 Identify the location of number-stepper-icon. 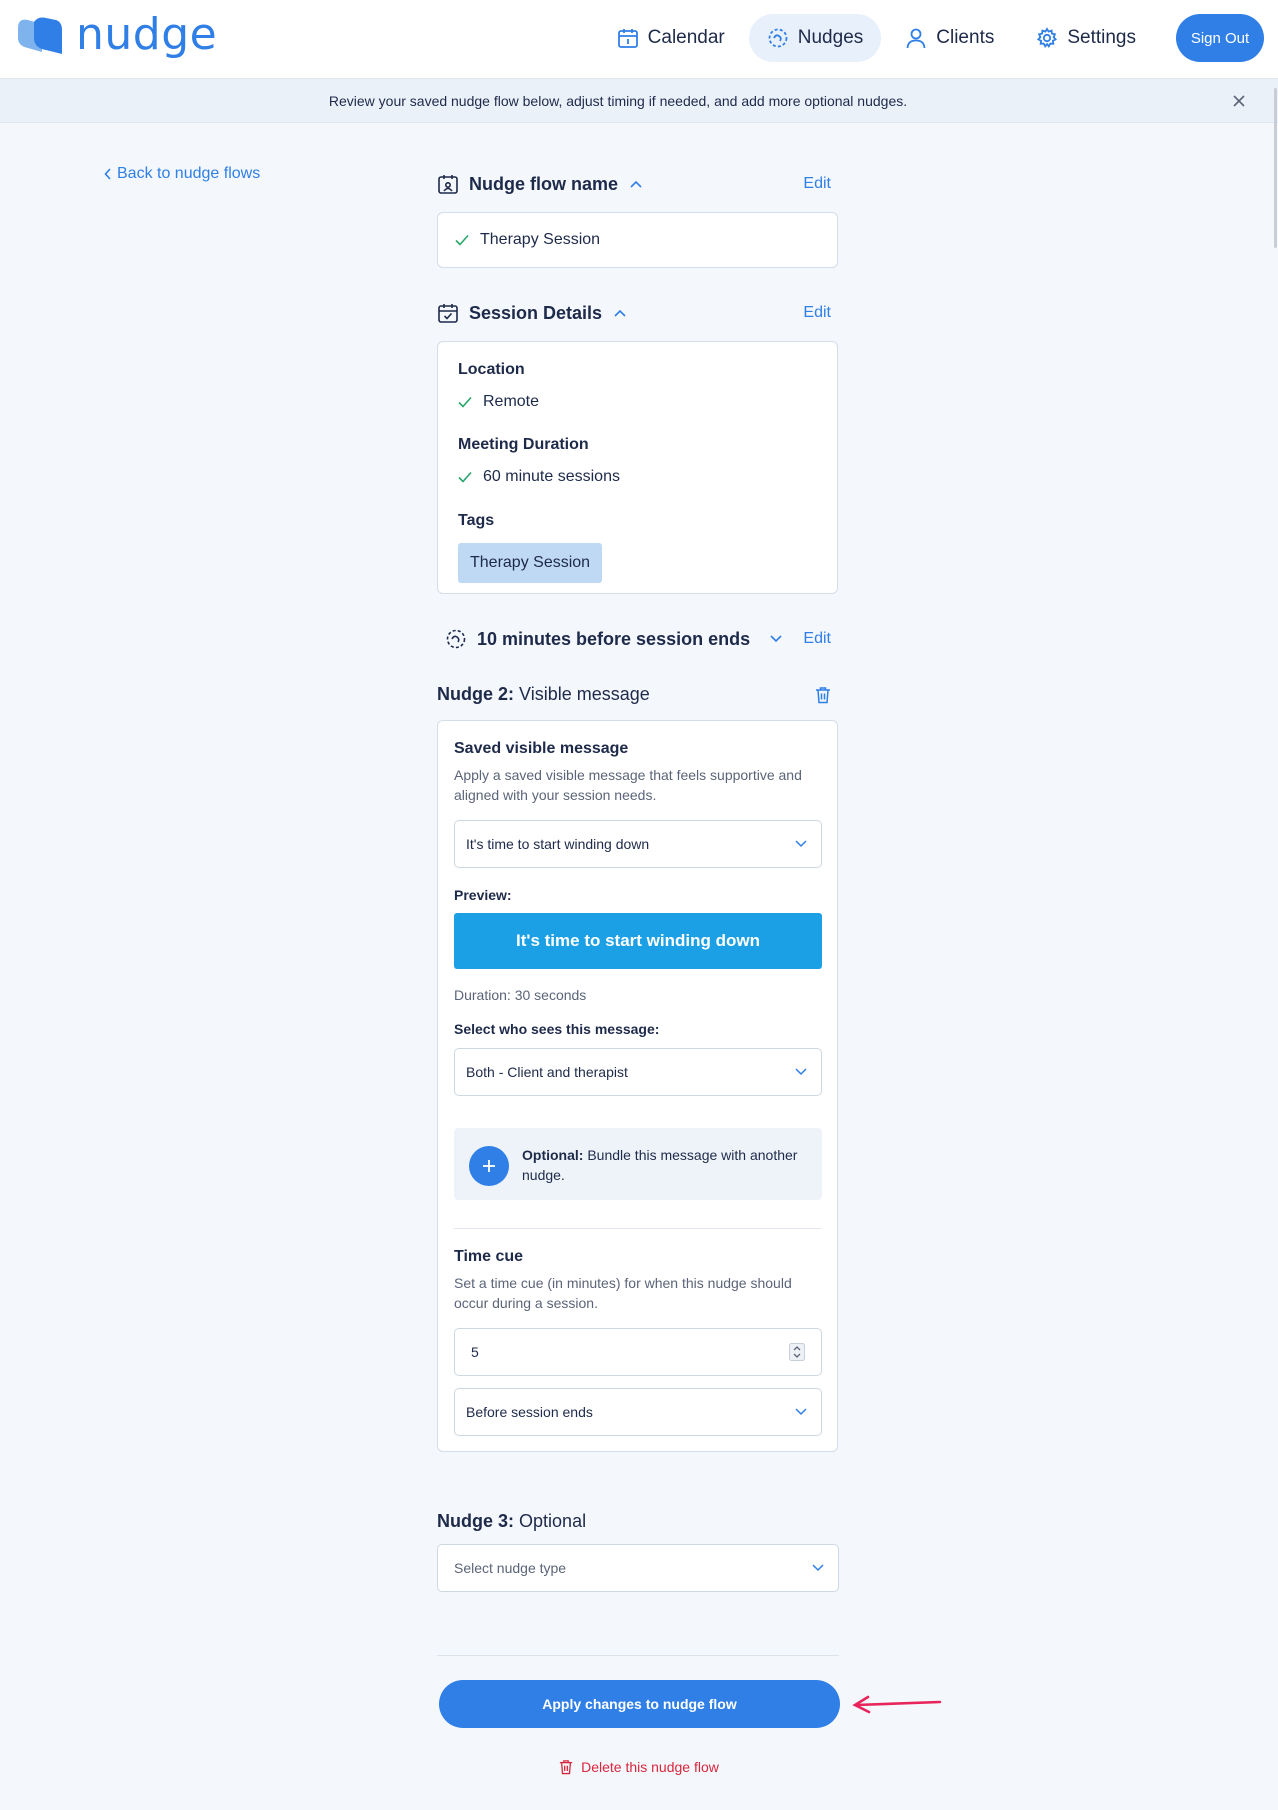
(797, 1352).